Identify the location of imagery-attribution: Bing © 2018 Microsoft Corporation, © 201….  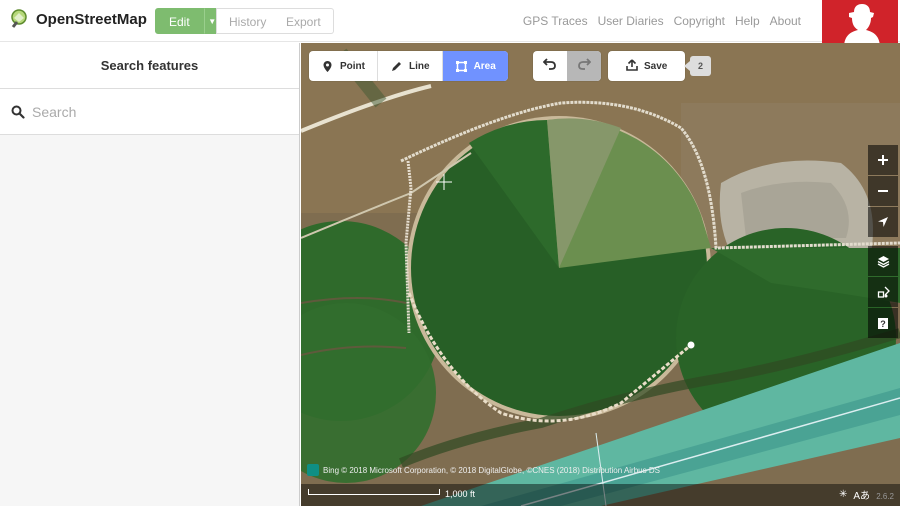
(483, 470).